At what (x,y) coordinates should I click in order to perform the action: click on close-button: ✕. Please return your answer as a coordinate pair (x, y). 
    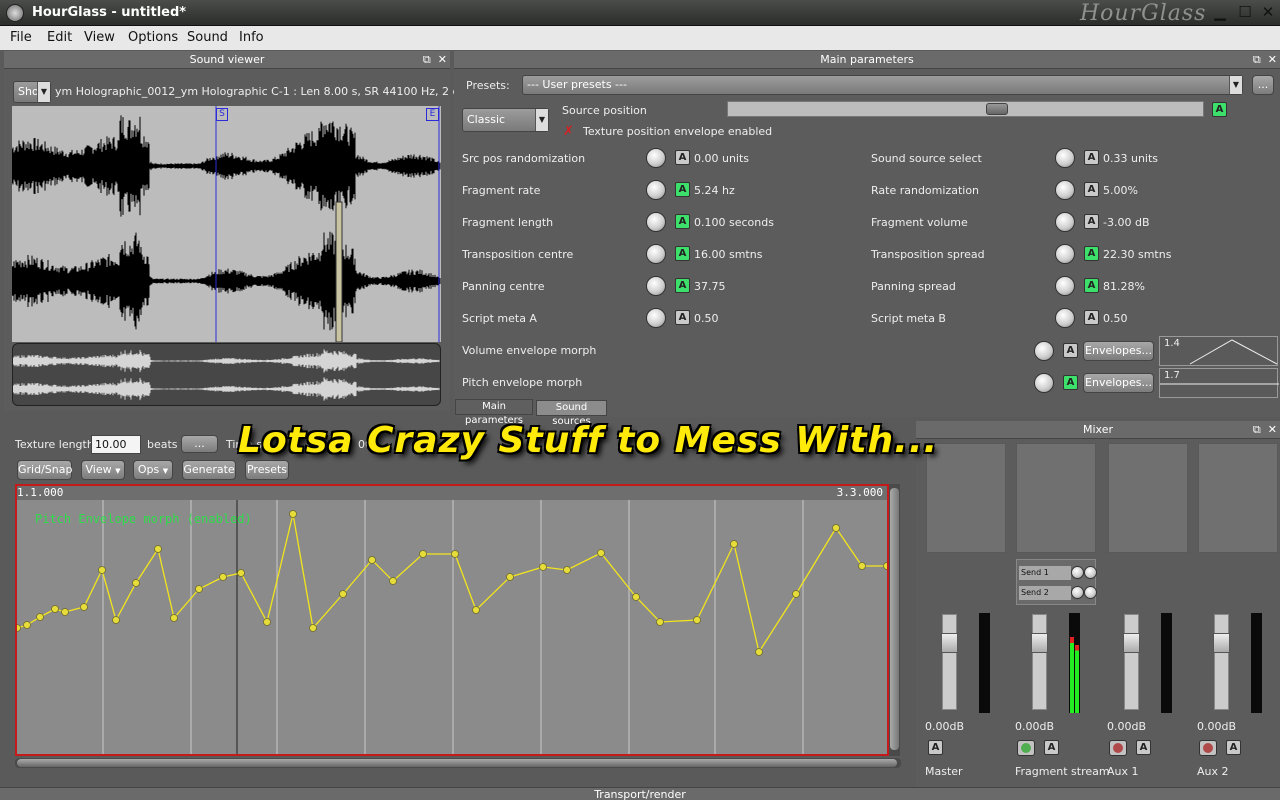
    Looking at the image, I should click on (1268, 13).